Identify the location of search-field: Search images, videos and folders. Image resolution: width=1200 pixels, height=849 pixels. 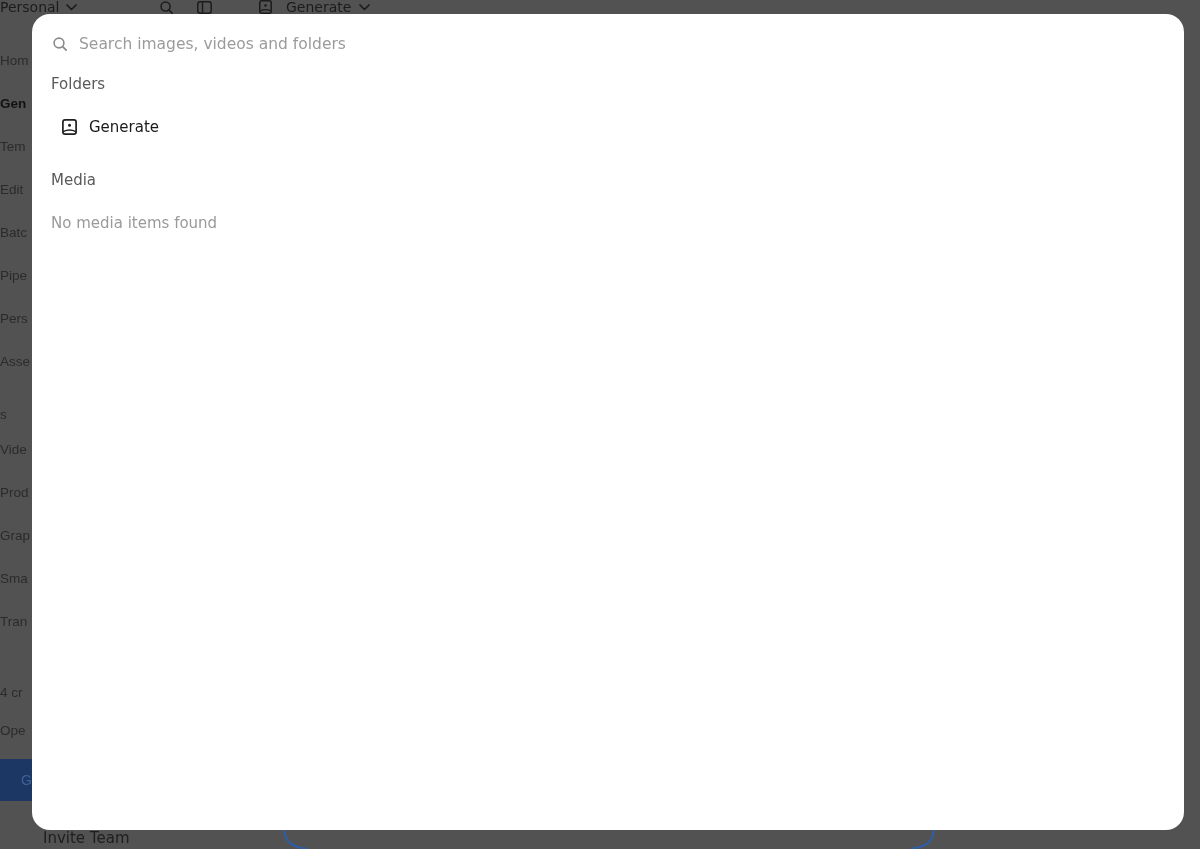
(622, 44).